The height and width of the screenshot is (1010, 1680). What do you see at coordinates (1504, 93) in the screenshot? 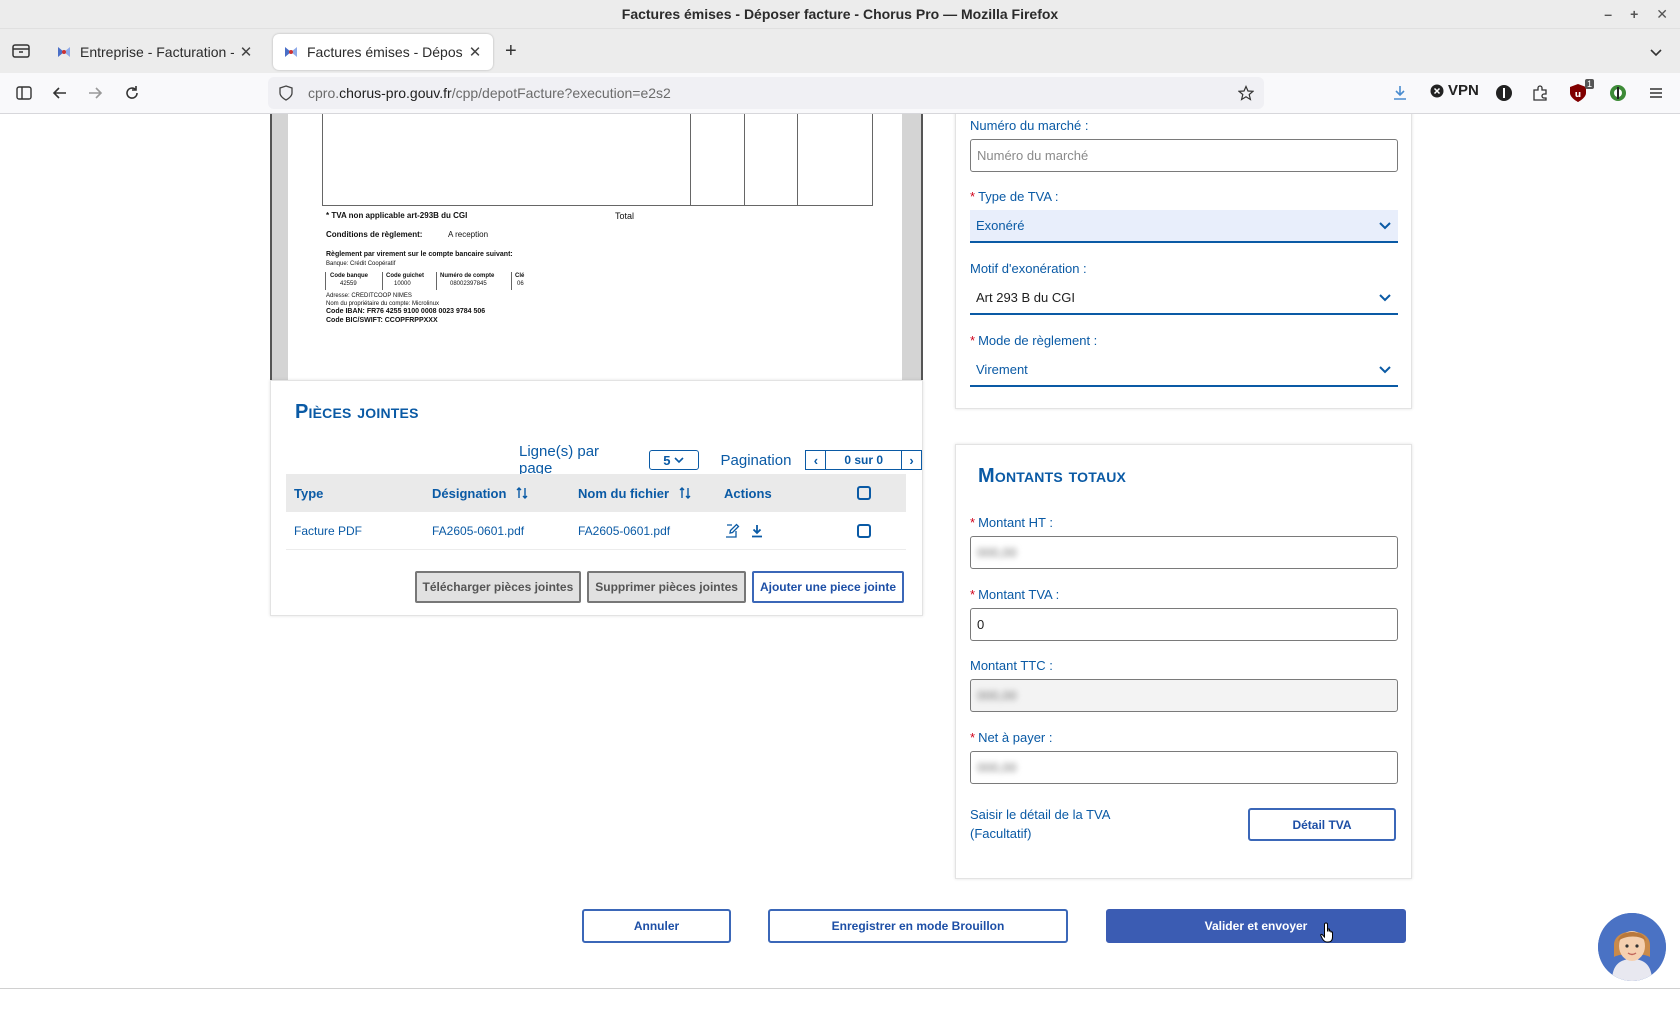
I see `extension-info-icon` at bounding box center [1504, 93].